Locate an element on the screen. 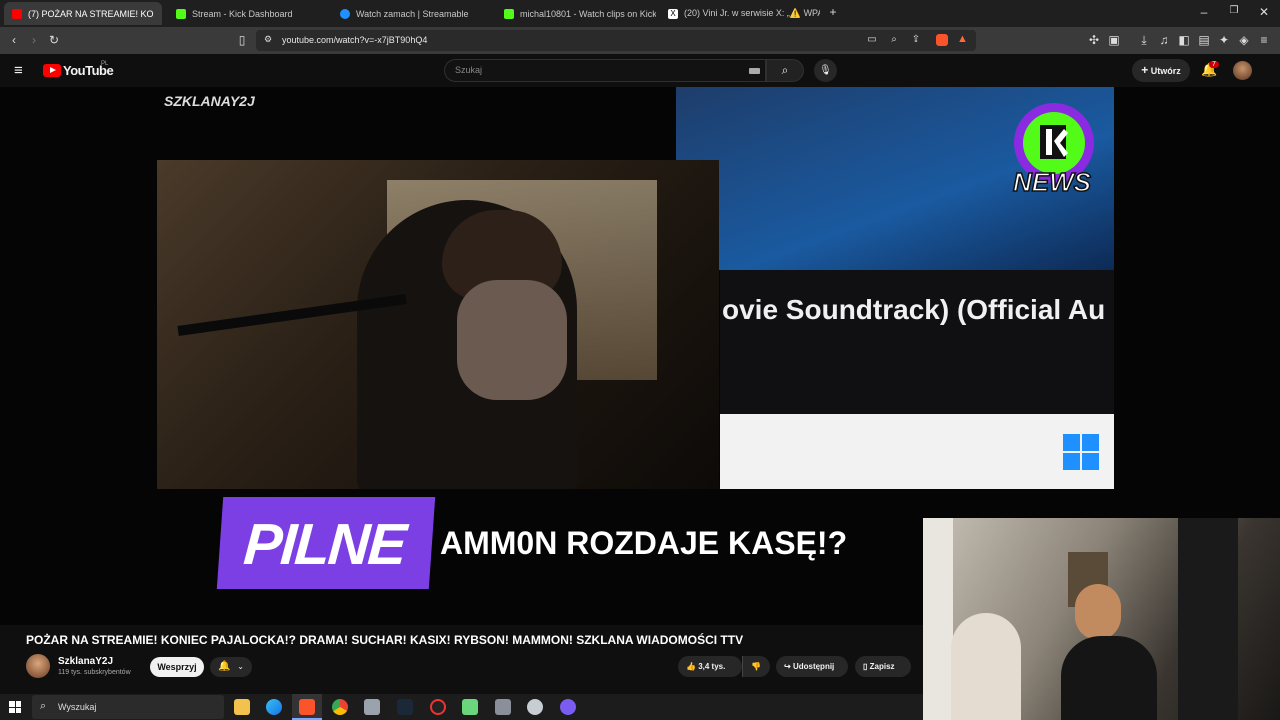  save-button: ▯ Zapisz is located at coordinates (883, 666).